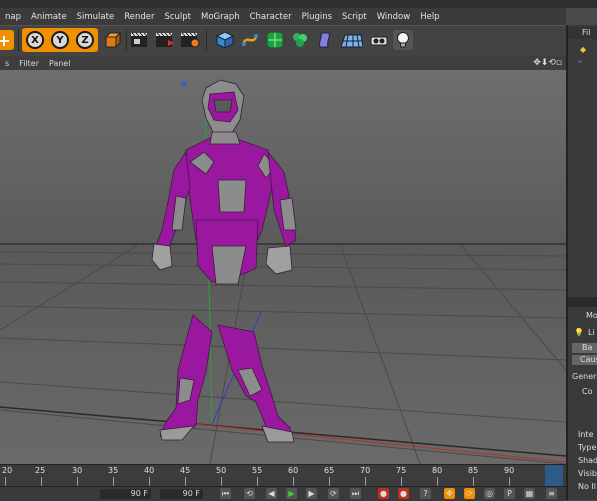  What do you see at coordinates (587, 486) in the screenshot?
I see `no-illumination-field-label: No Il` at bounding box center [587, 486].